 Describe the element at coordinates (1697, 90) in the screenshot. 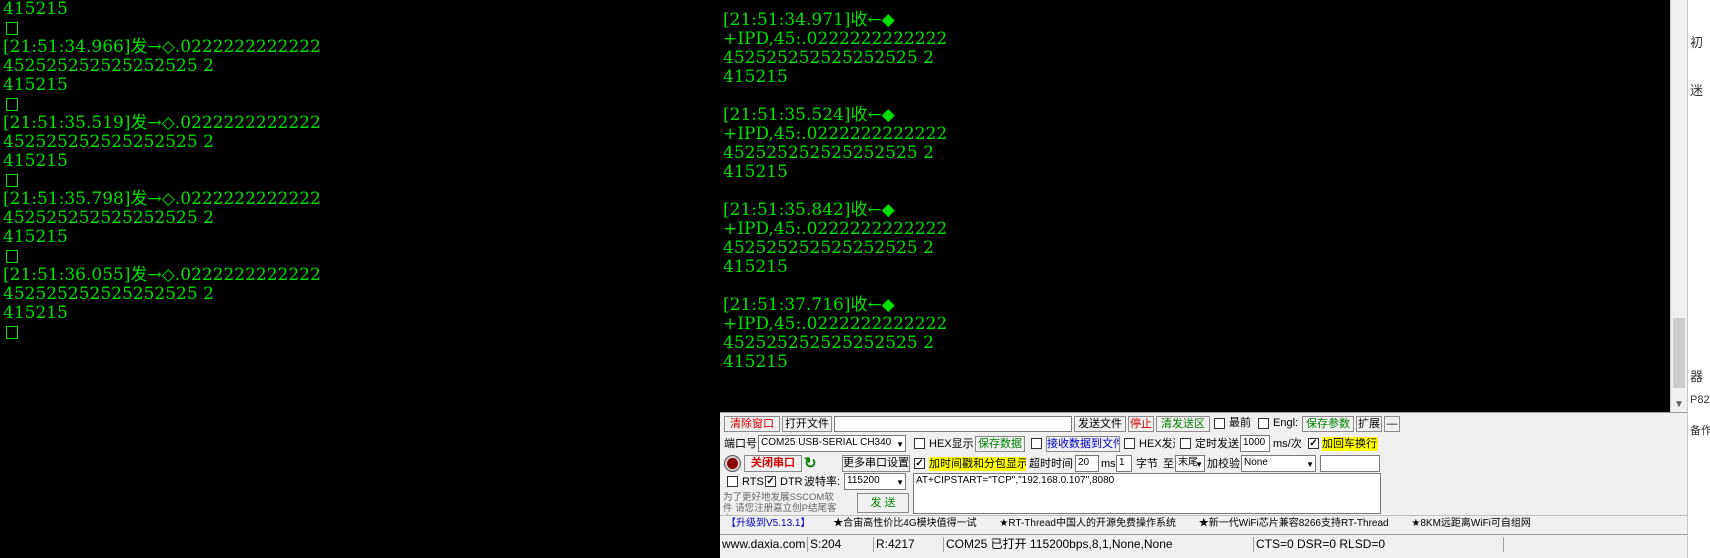

I see `sidebar-text: 迷` at that location.